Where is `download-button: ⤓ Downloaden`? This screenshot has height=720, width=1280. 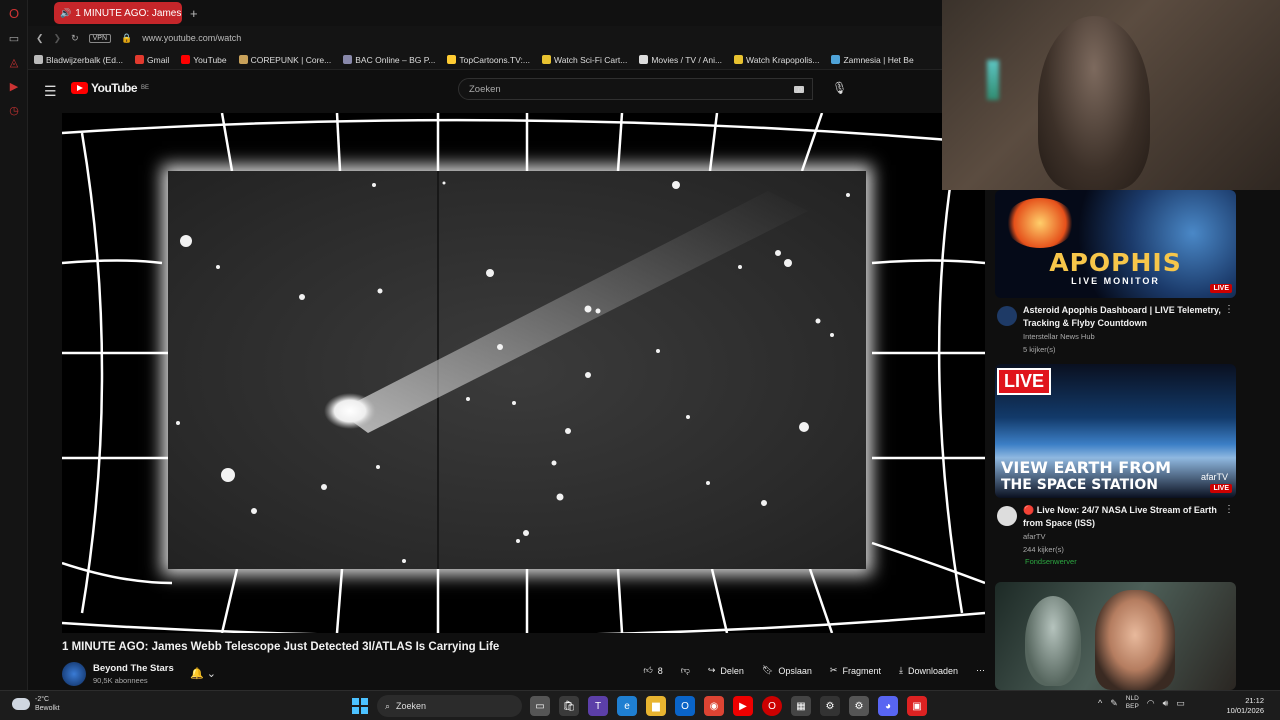
download-button: ⤓ Downloaden is located at coordinates (928, 670).